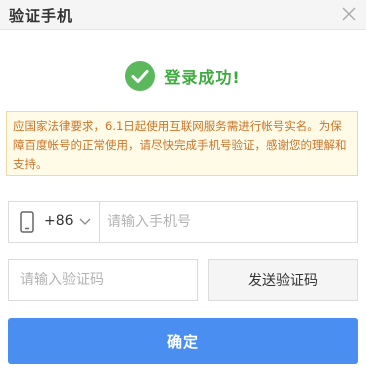 The height and width of the screenshot is (378, 366). What do you see at coordinates (41, 16) in the screenshot?
I see `dialog-title: 验证手机` at bounding box center [41, 16].